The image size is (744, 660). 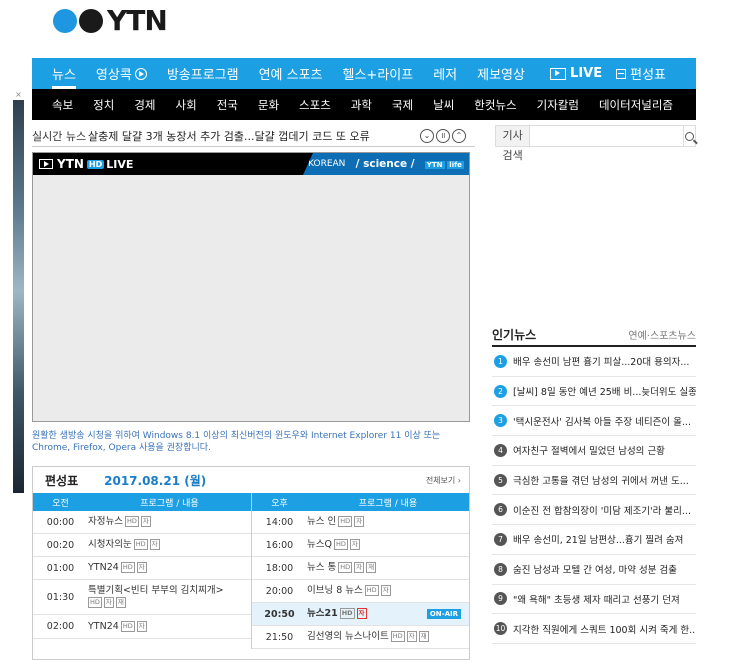 What do you see at coordinates (60, 545) in the screenshot?
I see `row-time: 00:20` at bounding box center [60, 545].